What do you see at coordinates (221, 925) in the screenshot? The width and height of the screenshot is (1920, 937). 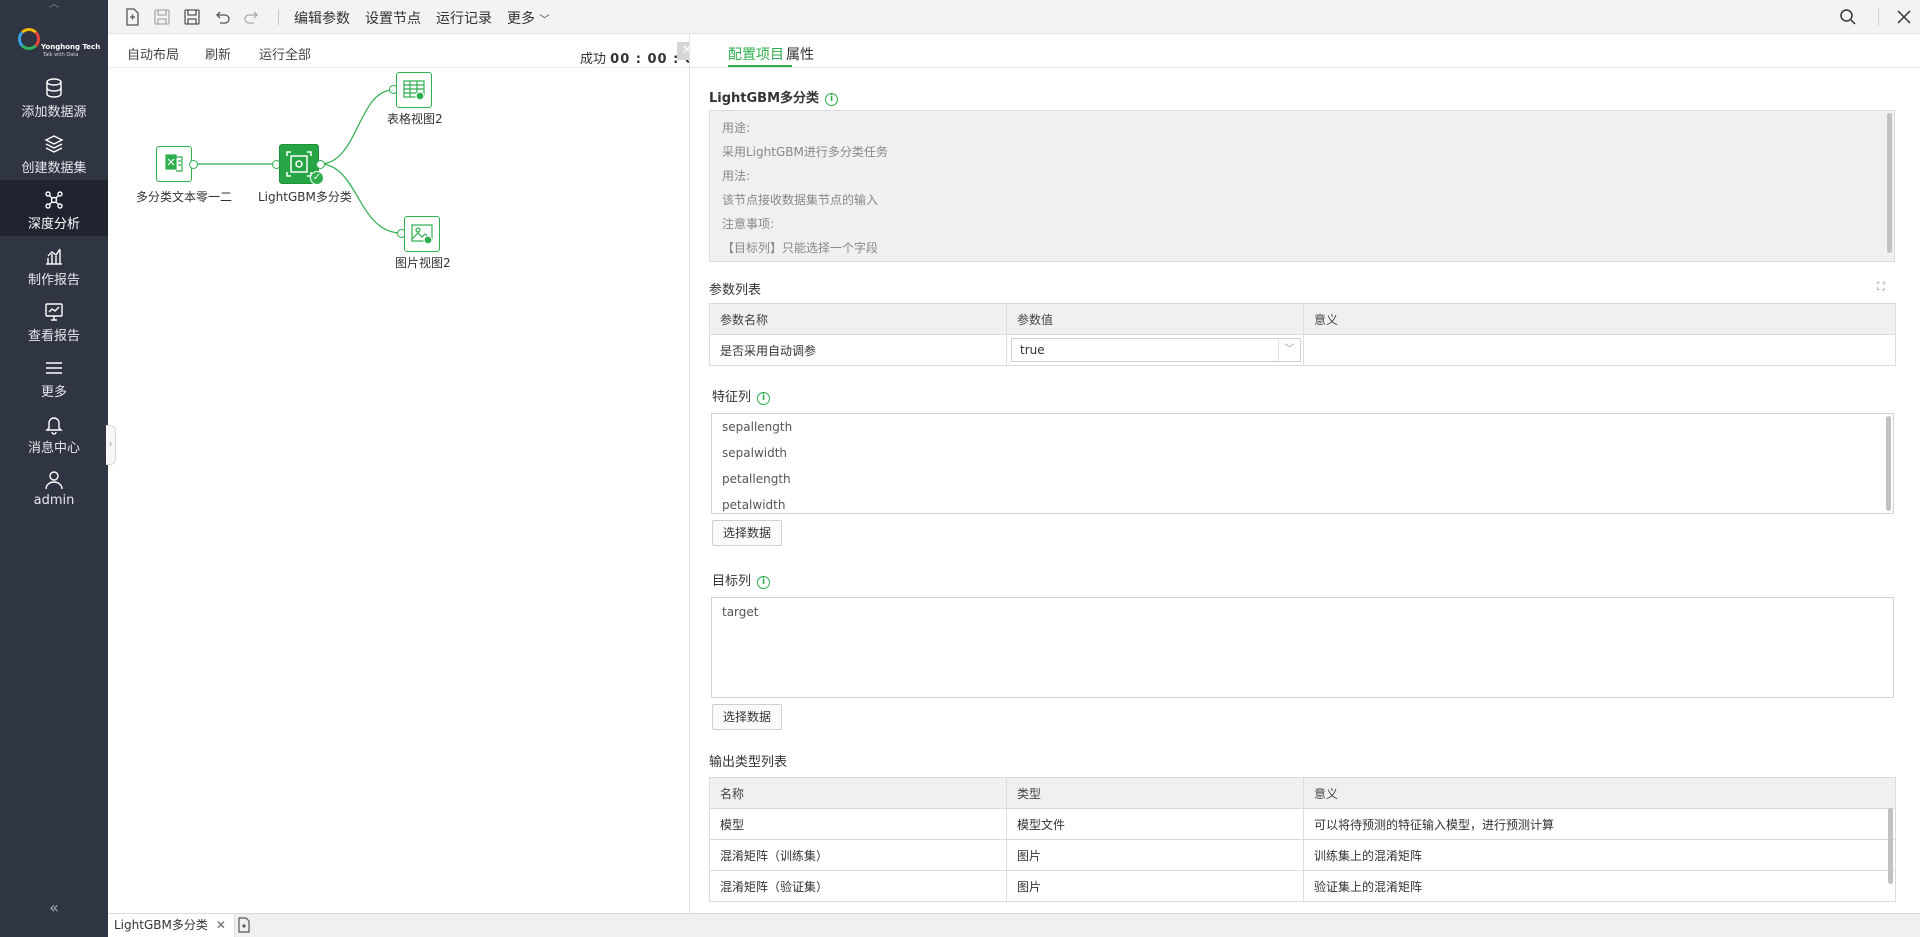 I see `close-tab-icon: ✕` at bounding box center [221, 925].